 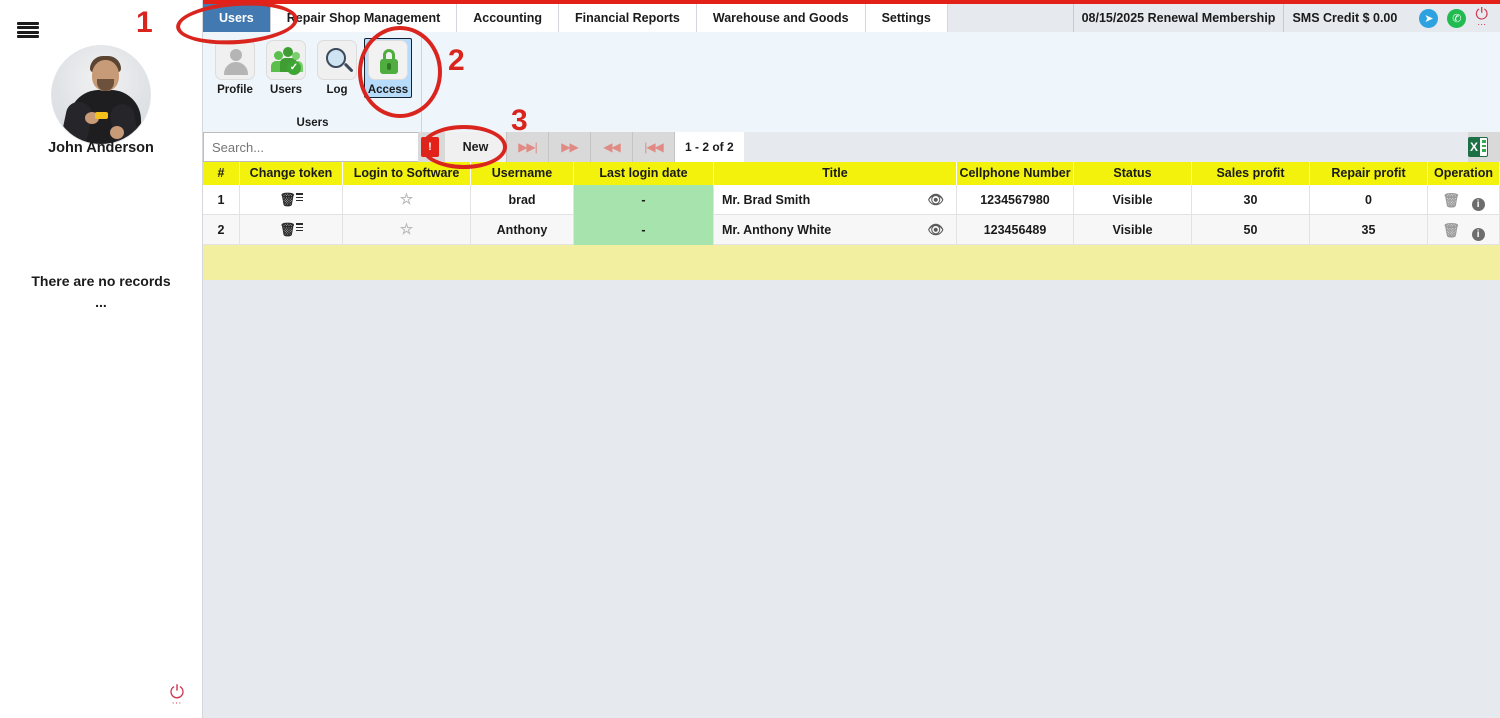 I want to click on membership-status: 08/15/2025 Renewal Membership, so click(x=1178, y=18).